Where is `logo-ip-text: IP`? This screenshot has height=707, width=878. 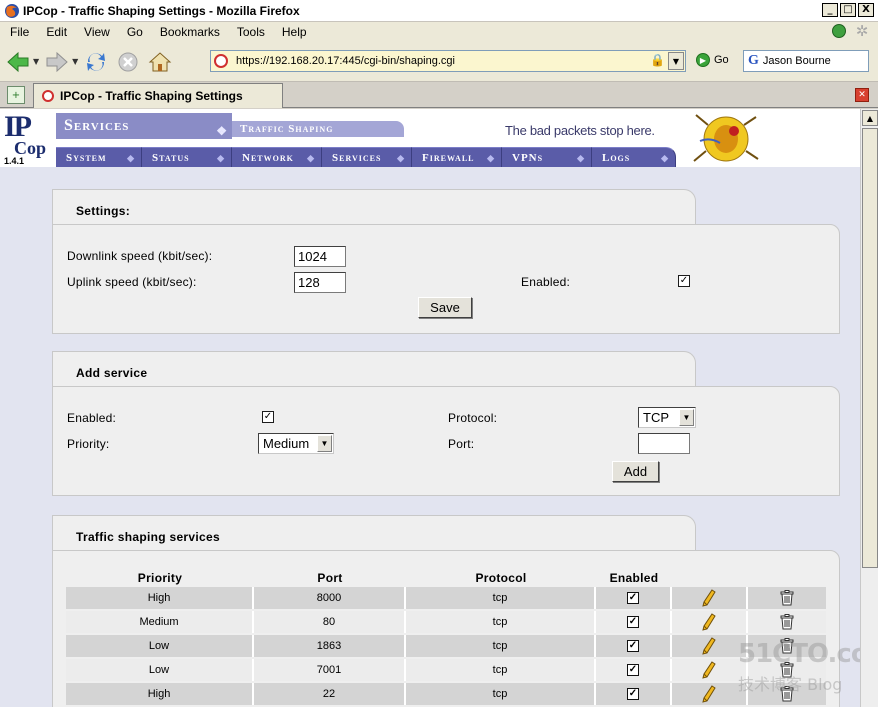 logo-ip-text: IP is located at coordinates (18, 126).